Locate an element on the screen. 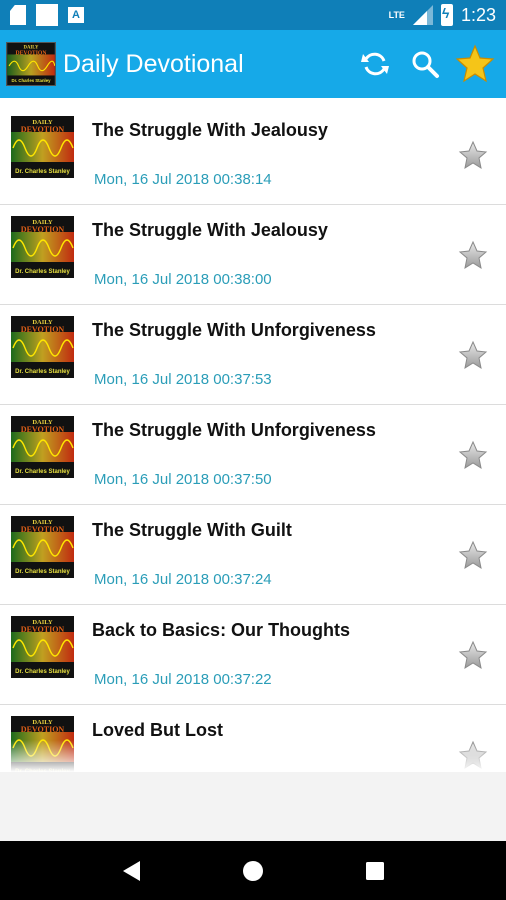 This screenshot has height=900, width=506. system-navigation-bar is located at coordinates (253, 870).